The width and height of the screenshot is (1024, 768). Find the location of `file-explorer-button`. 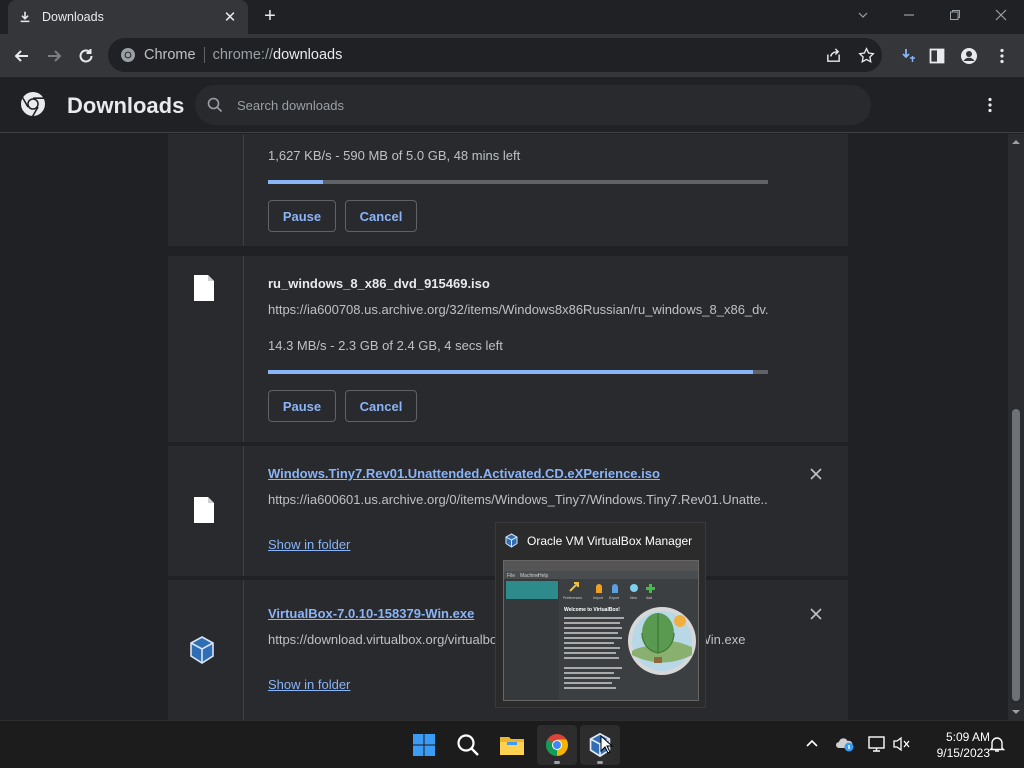

file-explorer-button is located at coordinates (512, 745).